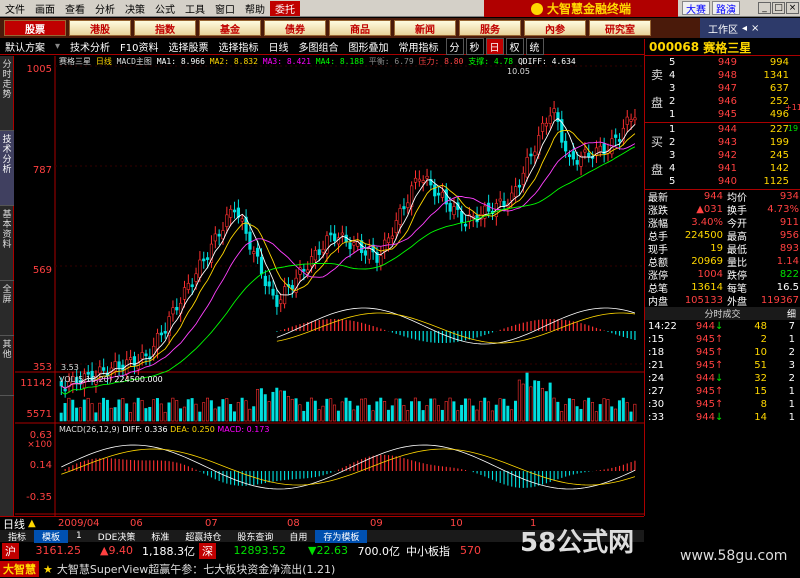 The image size is (800, 578). What do you see at coordinates (779, 155) in the screenshot?
I see `buy-volume: 245` at bounding box center [779, 155].